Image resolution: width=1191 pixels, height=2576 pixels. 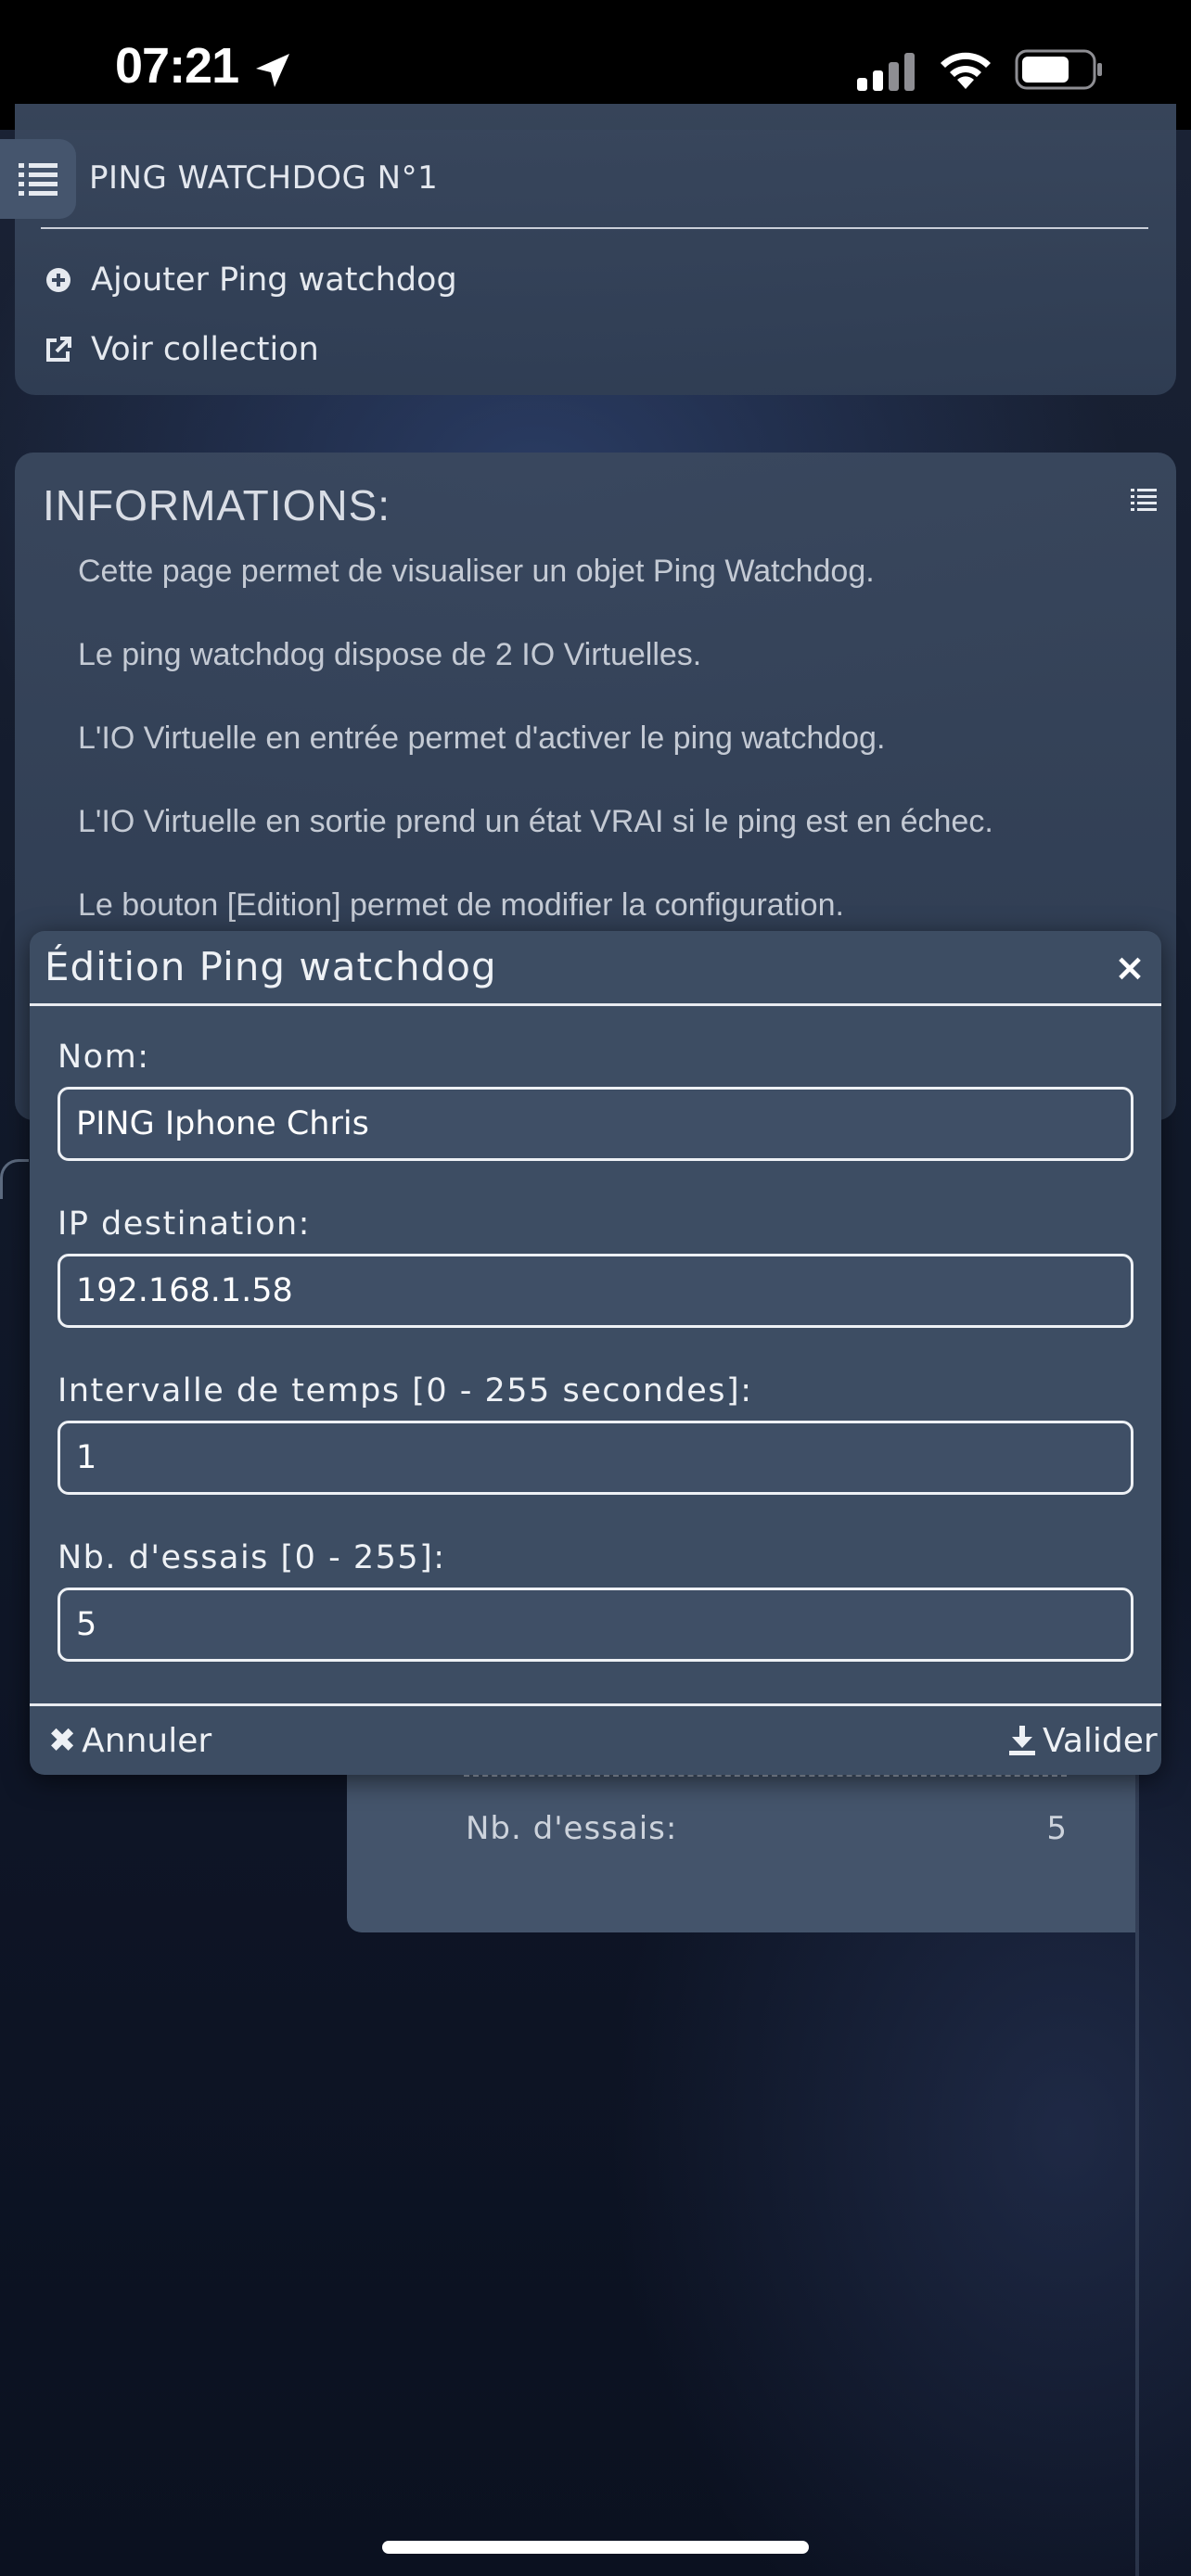 I want to click on name-input, so click(x=595, y=1124).